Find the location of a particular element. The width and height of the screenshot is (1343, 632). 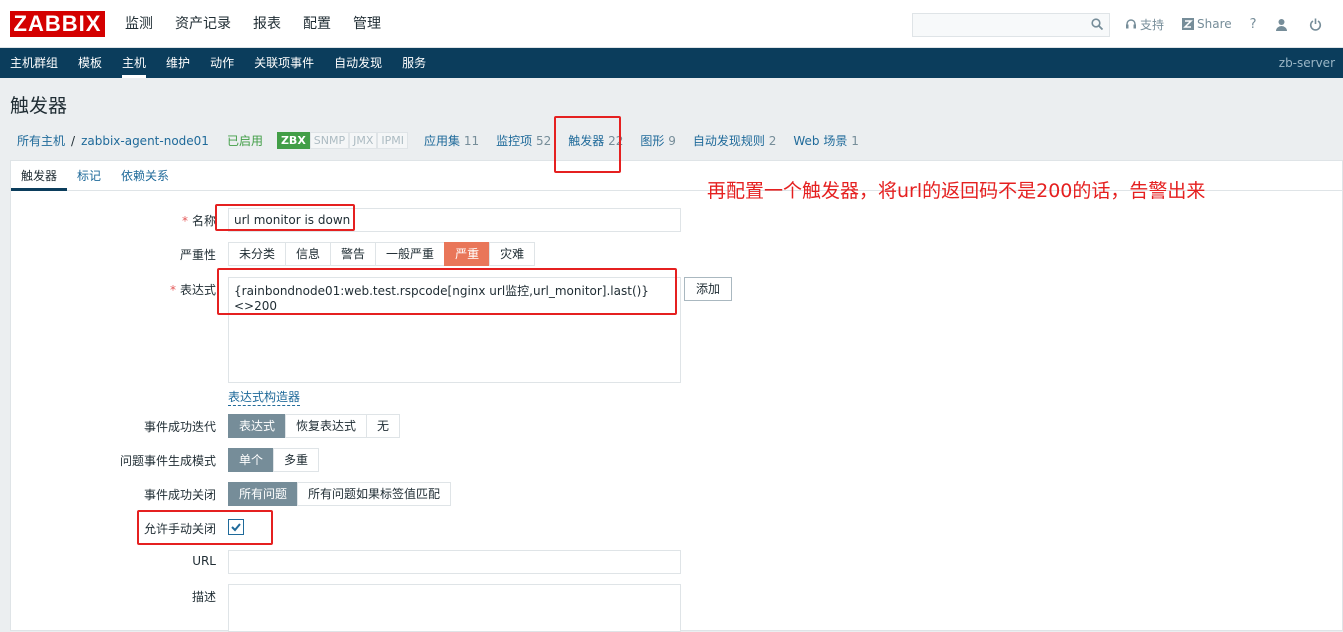

ok-close-selector: 所有问题 所有问题如果标签值匹配 is located at coordinates (340, 494).